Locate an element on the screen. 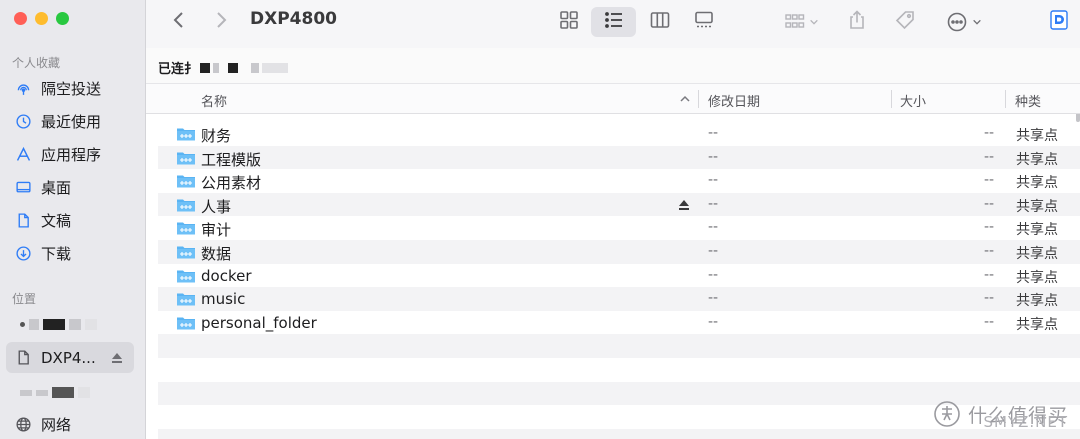 This screenshot has width=1080, height=439. back-button is located at coordinates (179, 22).